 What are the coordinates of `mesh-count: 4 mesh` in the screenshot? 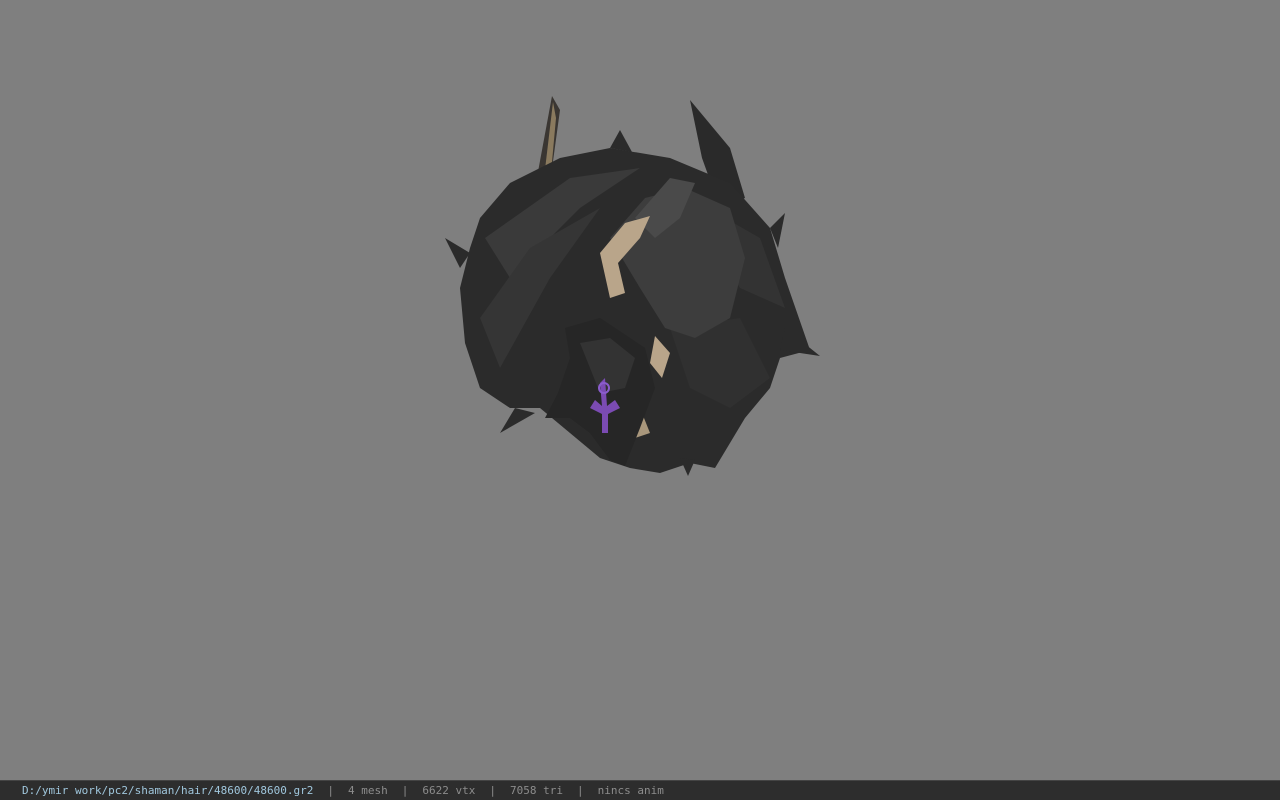 It's located at (368, 790).